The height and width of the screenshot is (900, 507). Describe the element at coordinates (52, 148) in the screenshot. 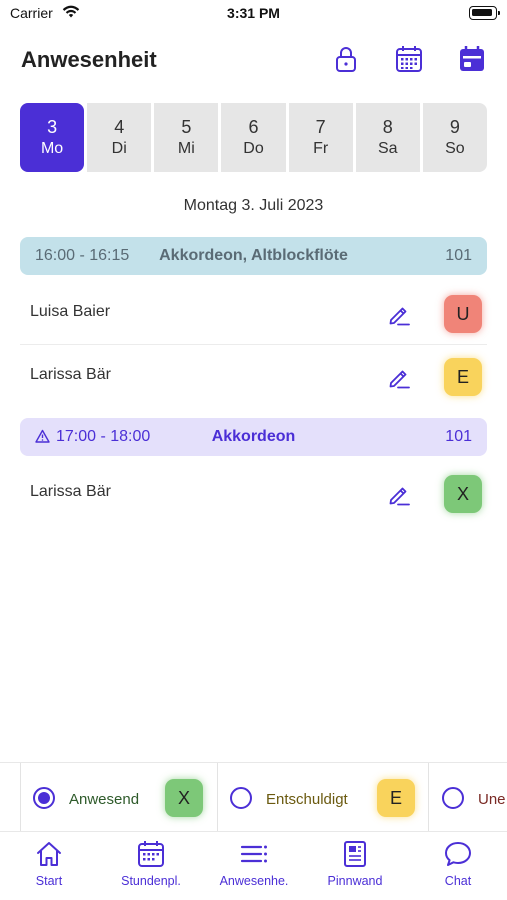

I see `day-weekday: Mo` at that location.